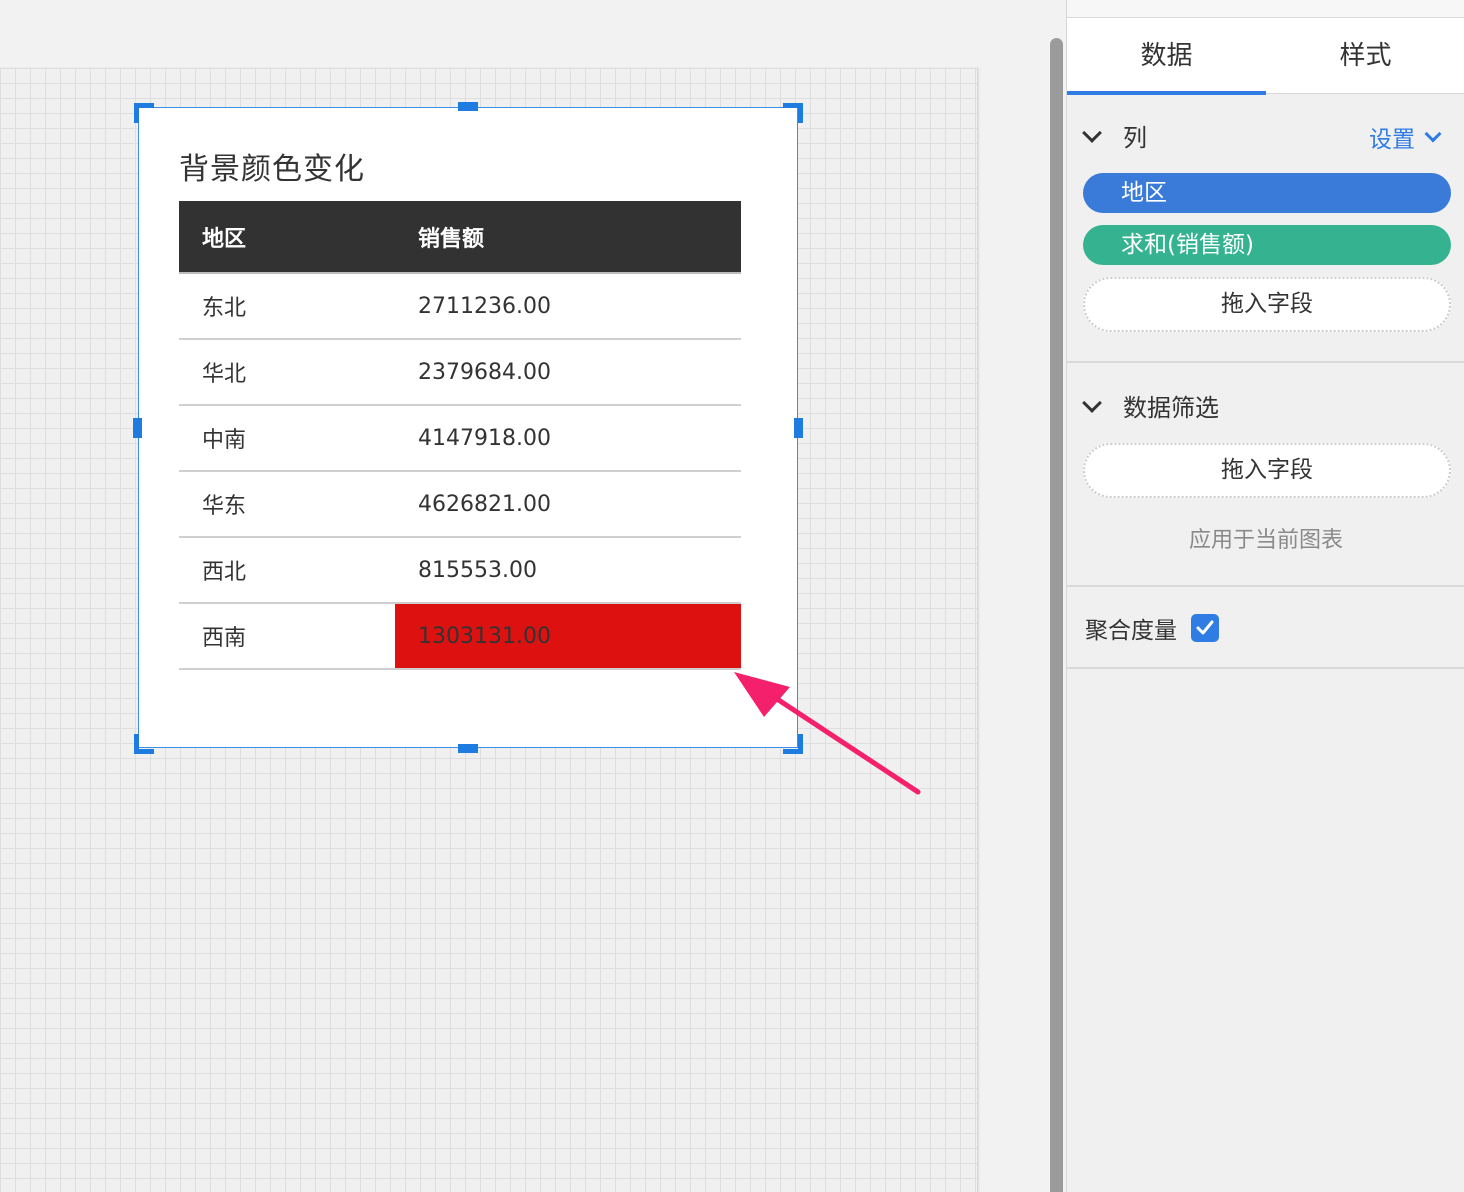 This screenshot has width=1464, height=1192. I want to click on field-pill-sum-sales: 求和(销售额), so click(1267, 245).